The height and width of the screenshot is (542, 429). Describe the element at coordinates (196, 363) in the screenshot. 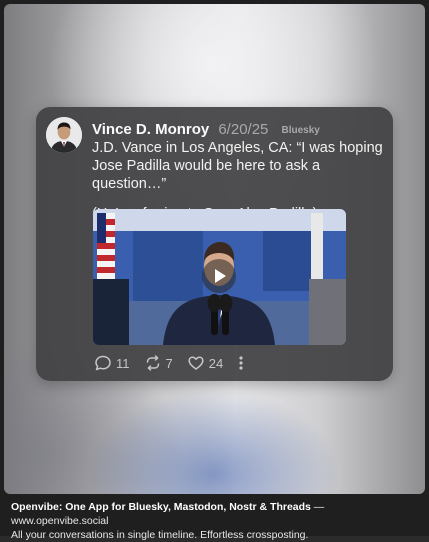

I see `heart-icon` at that location.